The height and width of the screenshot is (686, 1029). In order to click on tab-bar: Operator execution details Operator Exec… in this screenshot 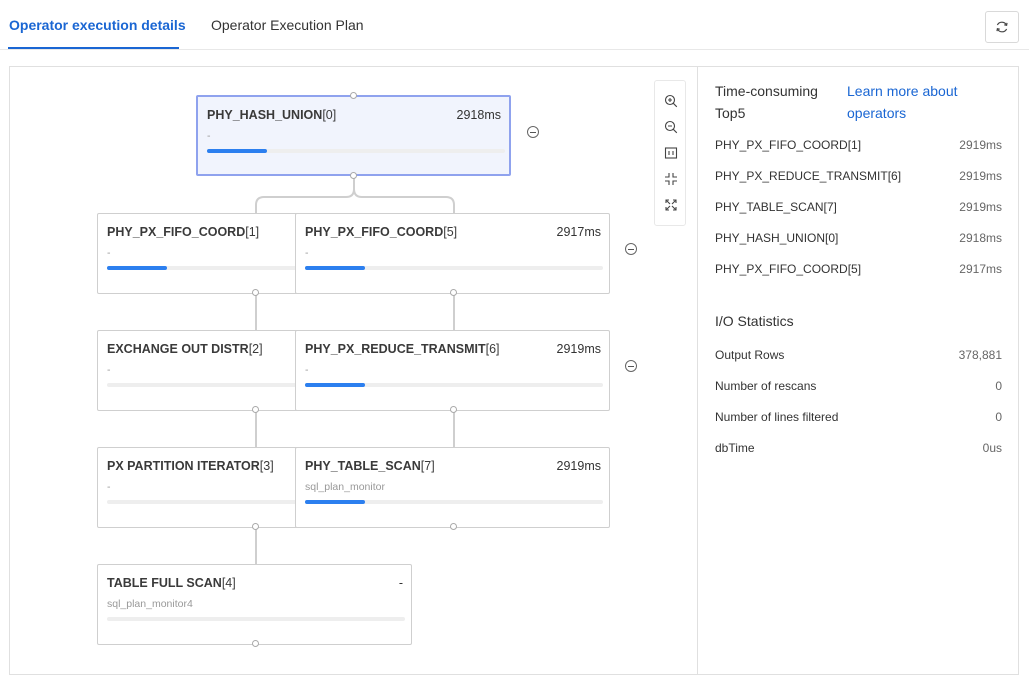, I will do `click(514, 25)`.